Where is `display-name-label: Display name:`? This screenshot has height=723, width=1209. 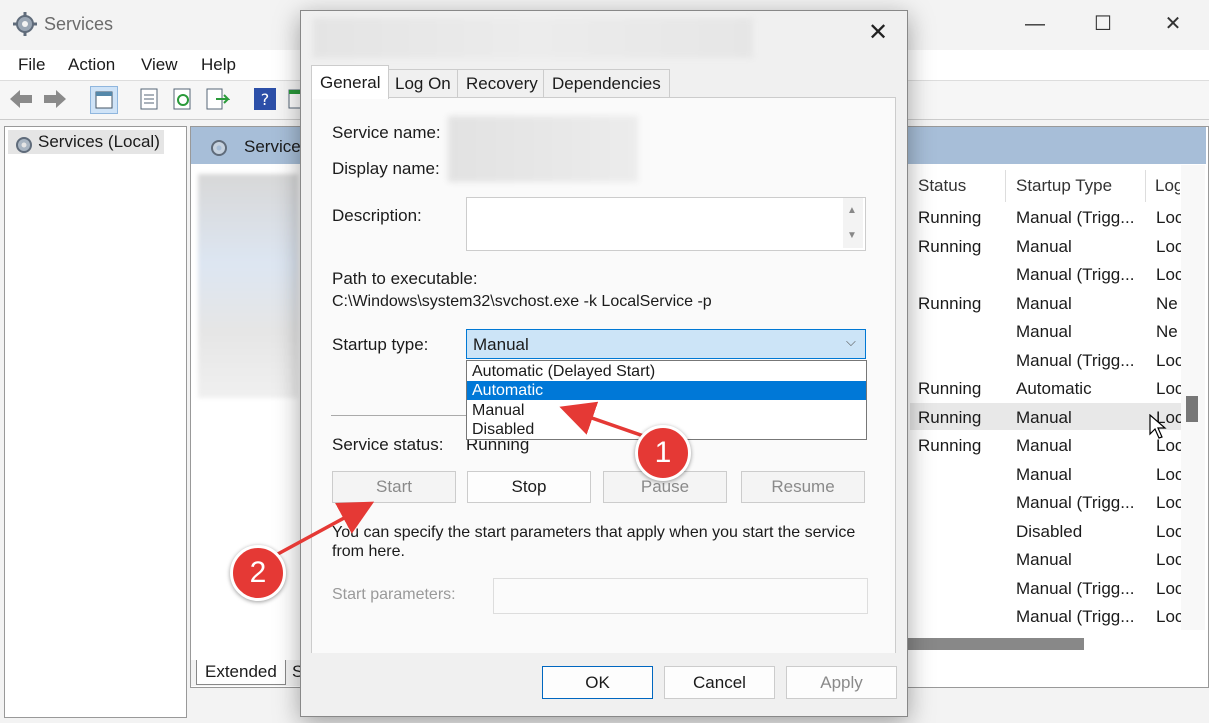 display-name-label: Display name: is located at coordinates (386, 168).